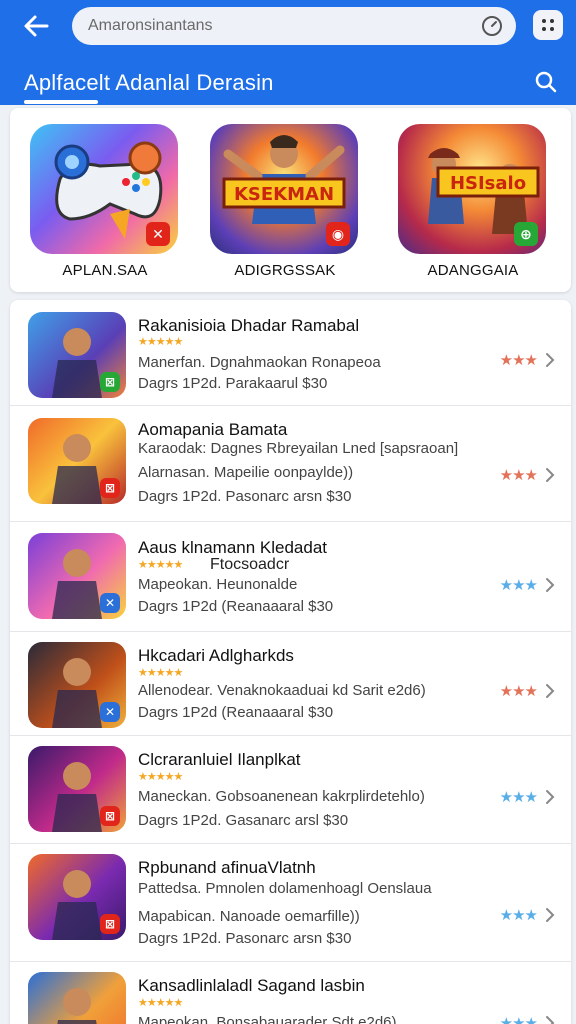 The height and width of the screenshot is (1024, 576). What do you see at coordinates (233, 383) in the screenshot?
I see `app-price: Dagrs 1P2d. Parakaarul $30` at bounding box center [233, 383].